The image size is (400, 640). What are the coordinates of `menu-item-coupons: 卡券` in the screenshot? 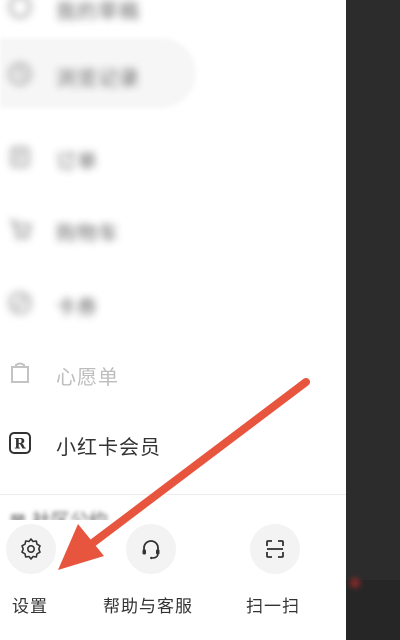 It's located at (173, 302).